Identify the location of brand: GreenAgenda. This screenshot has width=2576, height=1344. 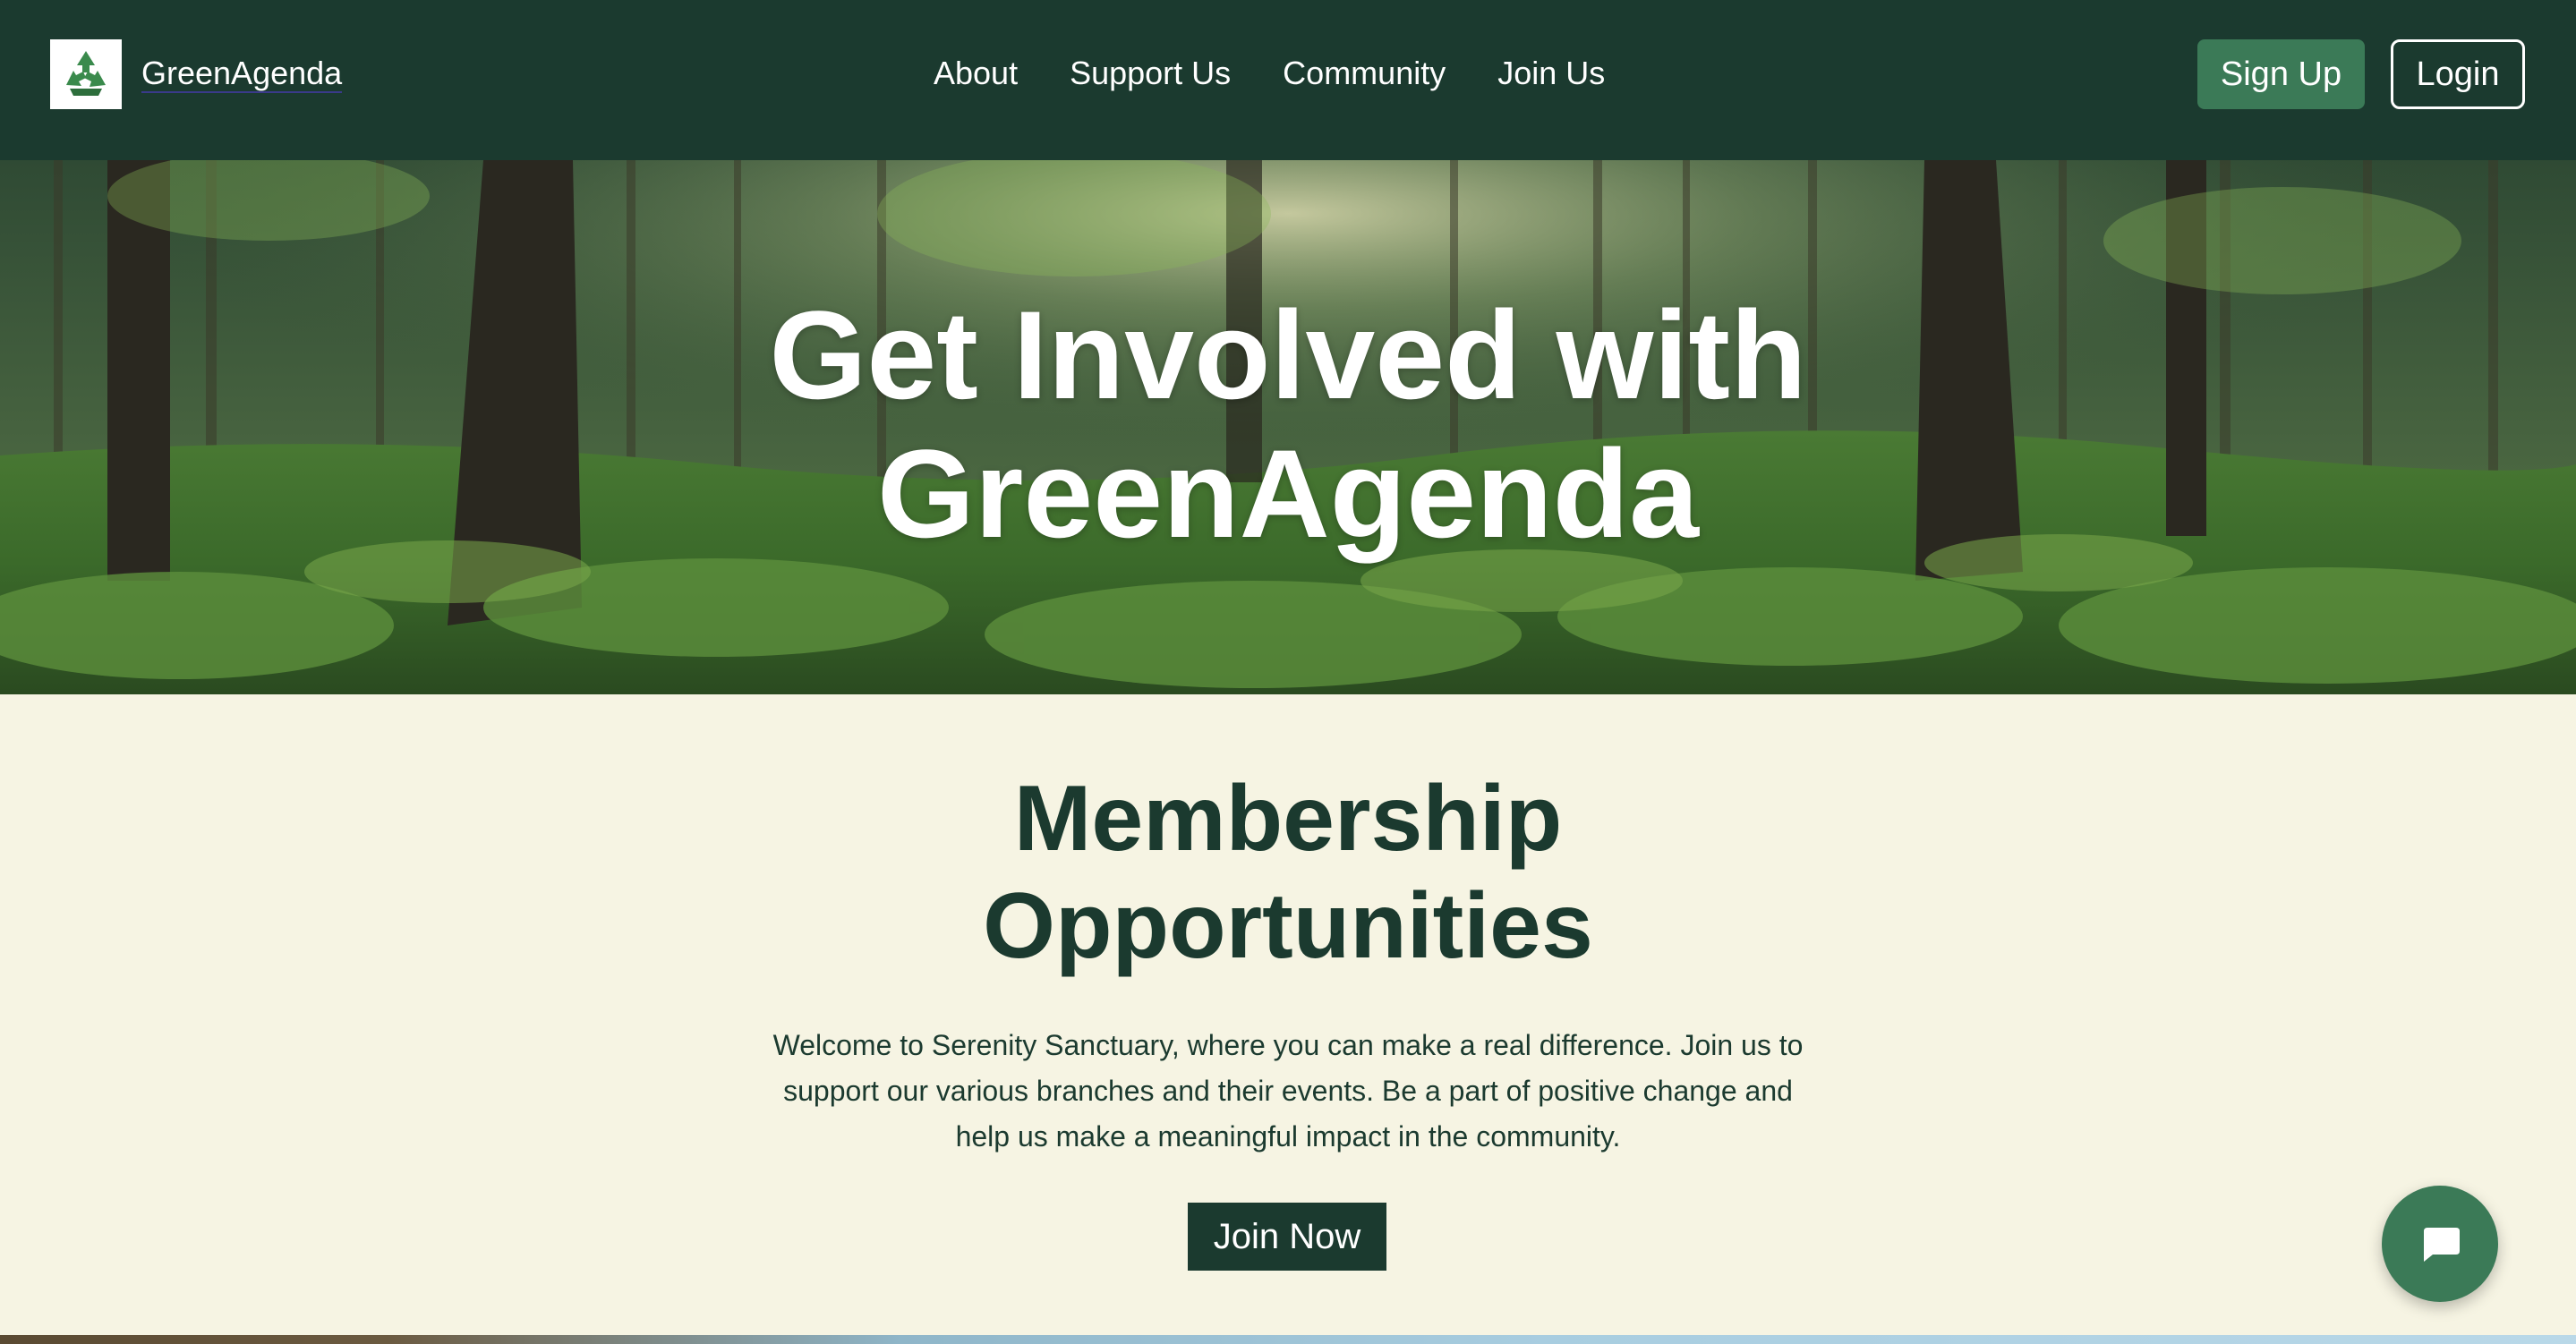
(196, 74).